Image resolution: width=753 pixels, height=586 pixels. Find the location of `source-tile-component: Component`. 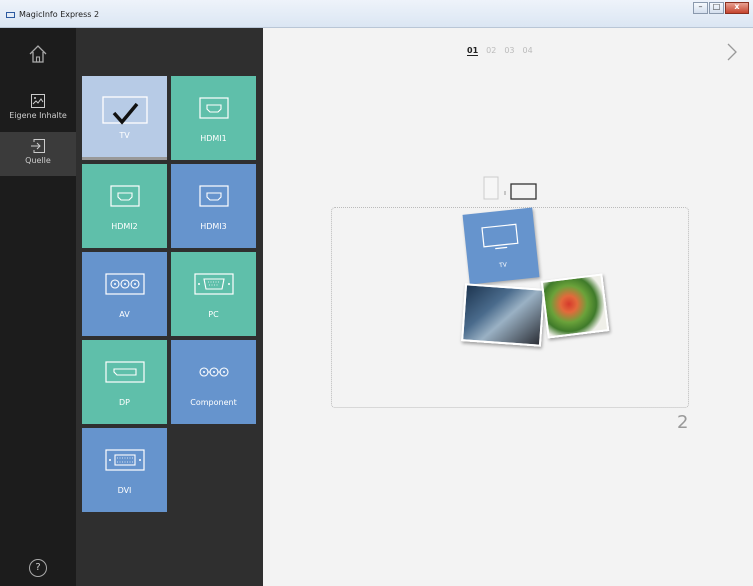

source-tile-component: Component is located at coordinates (213, 382).